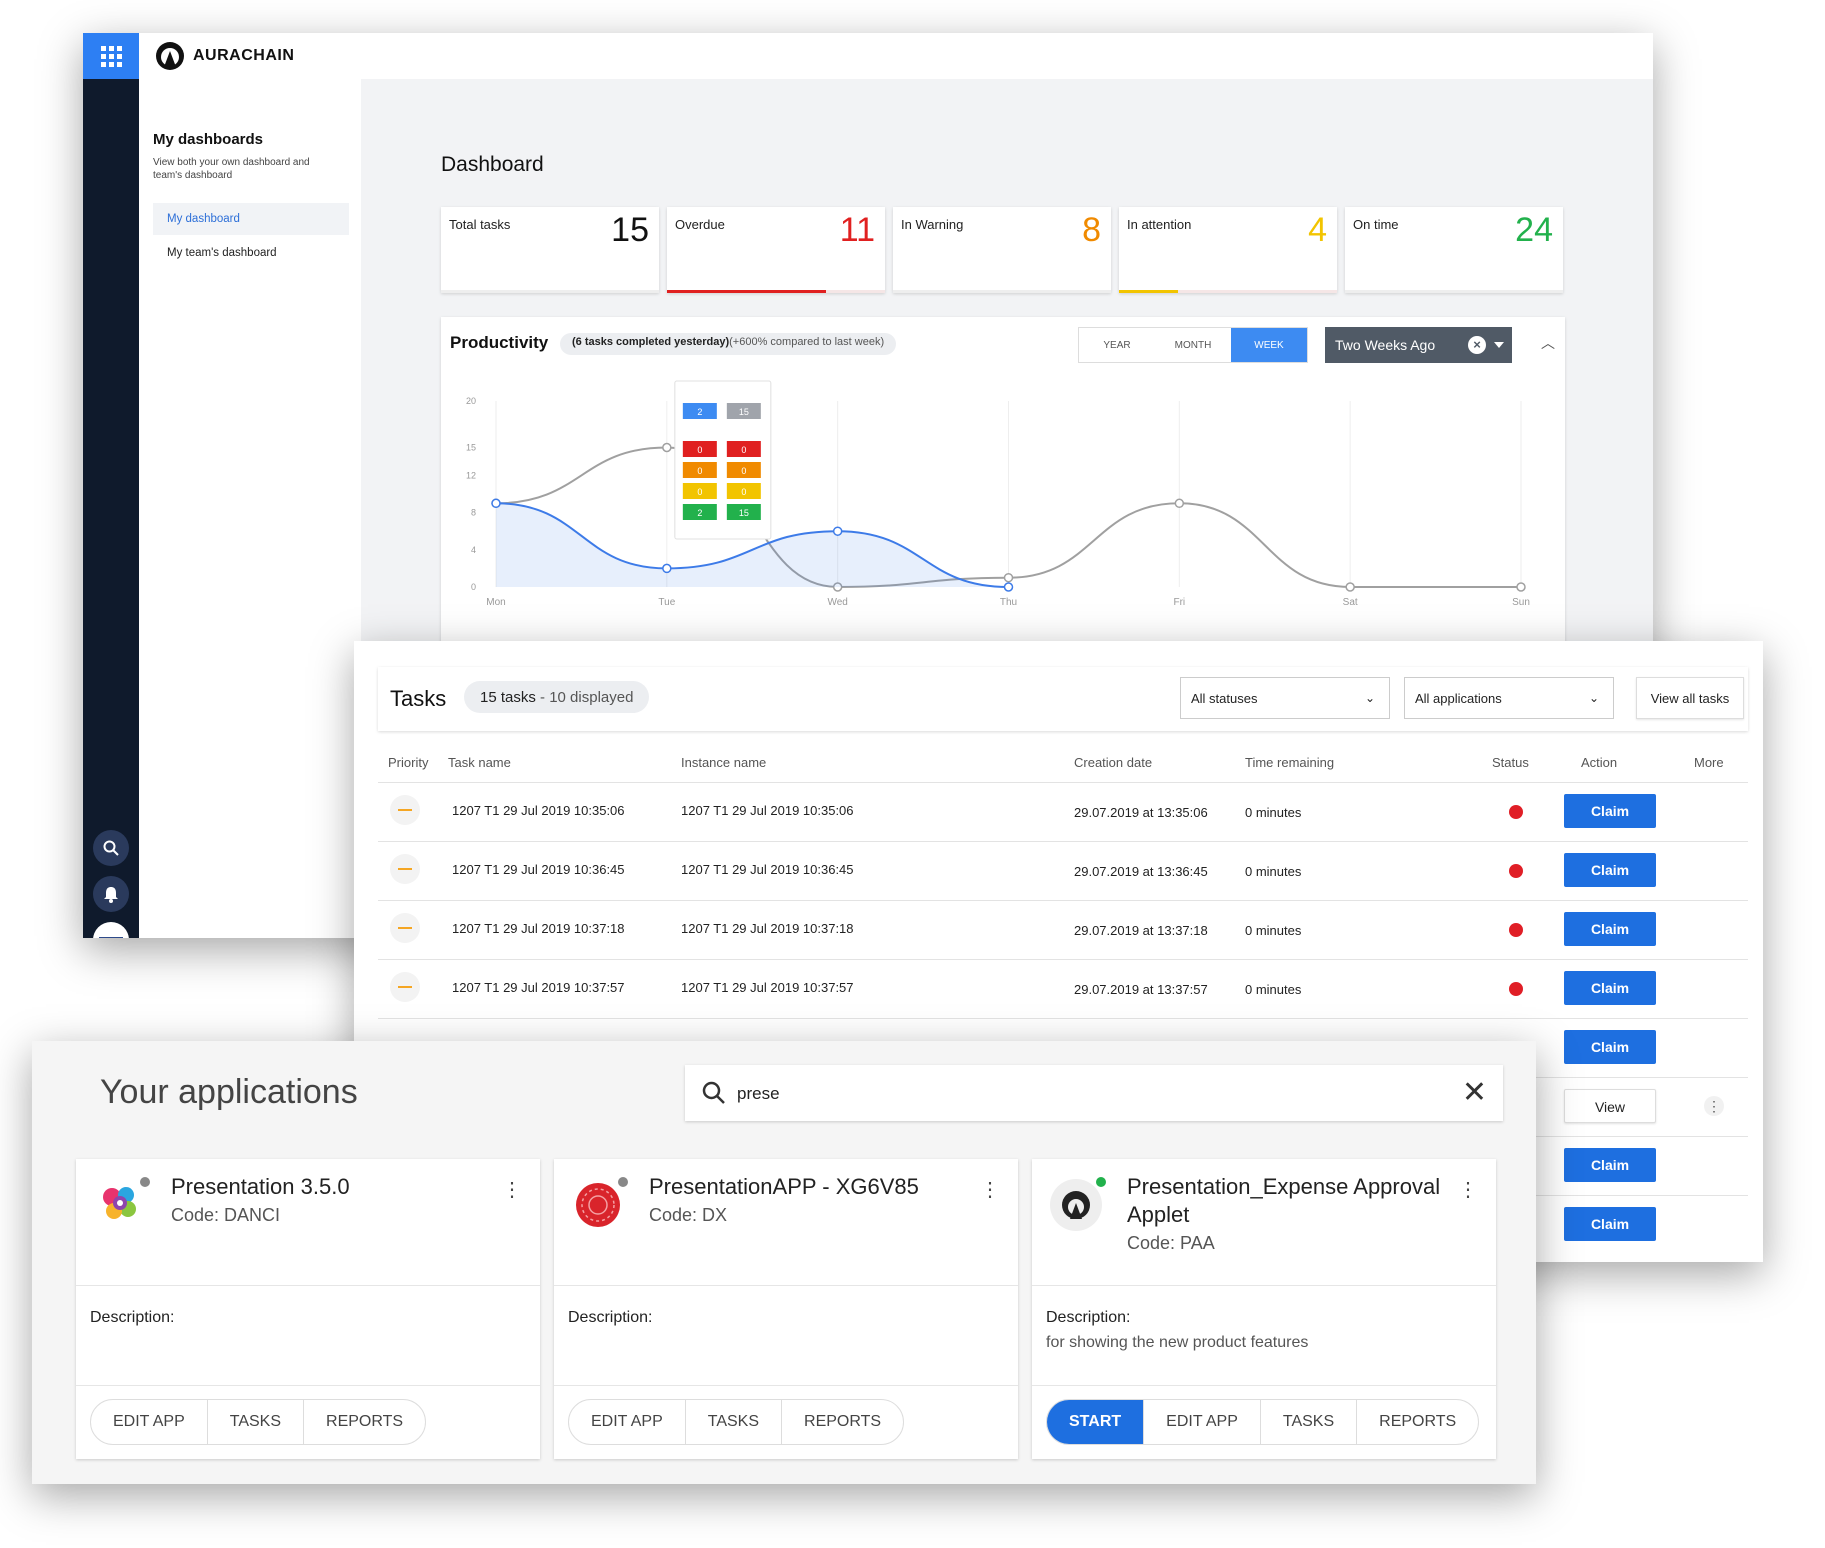  What do you see at coordinates (1376, 224) in the screenshot?
I see `kpi-label: On time` at bounding box center [1376, 224].